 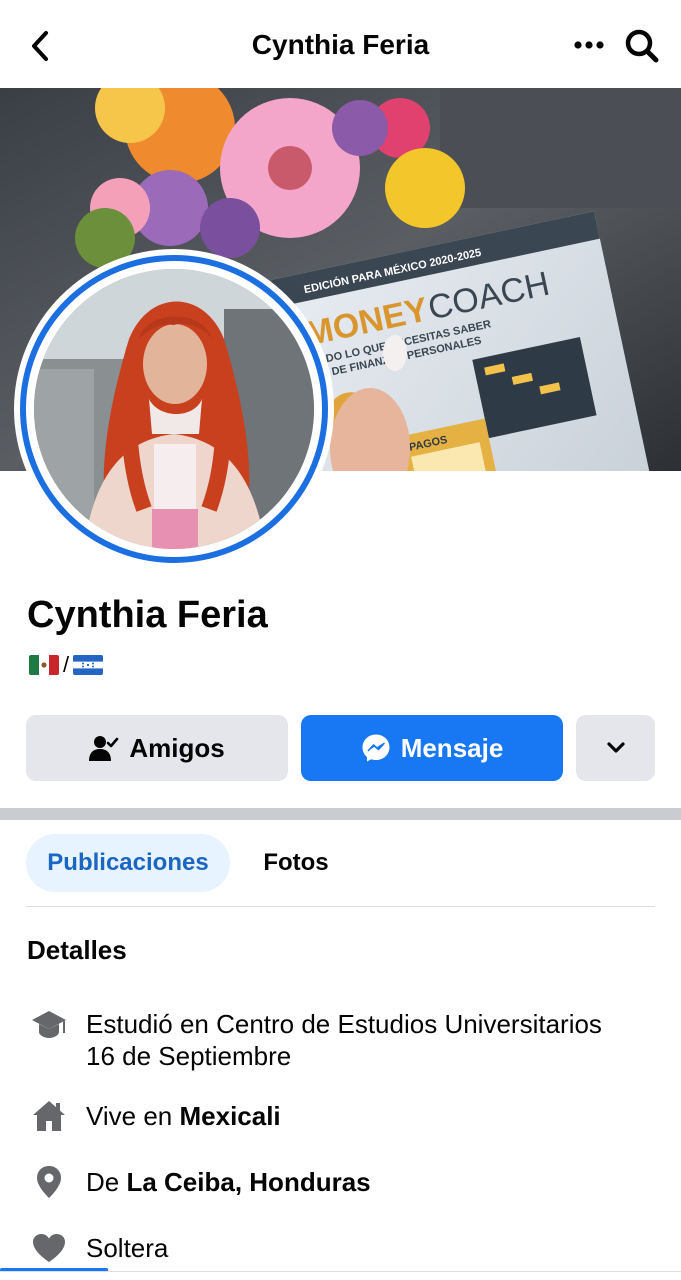 I want to click on details-title: Detalles, so click(x=77, y=950).